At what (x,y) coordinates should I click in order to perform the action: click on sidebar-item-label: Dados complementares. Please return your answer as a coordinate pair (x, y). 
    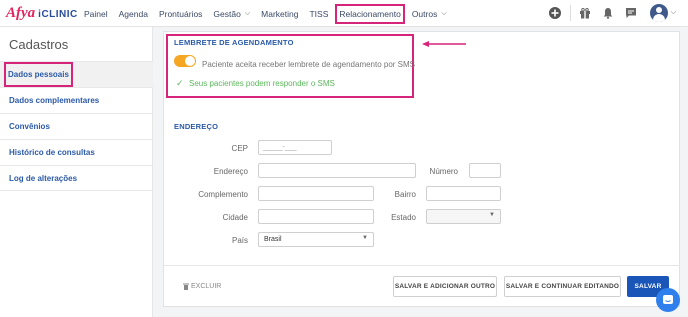
    Looking at the image, I should click on (54, 100).